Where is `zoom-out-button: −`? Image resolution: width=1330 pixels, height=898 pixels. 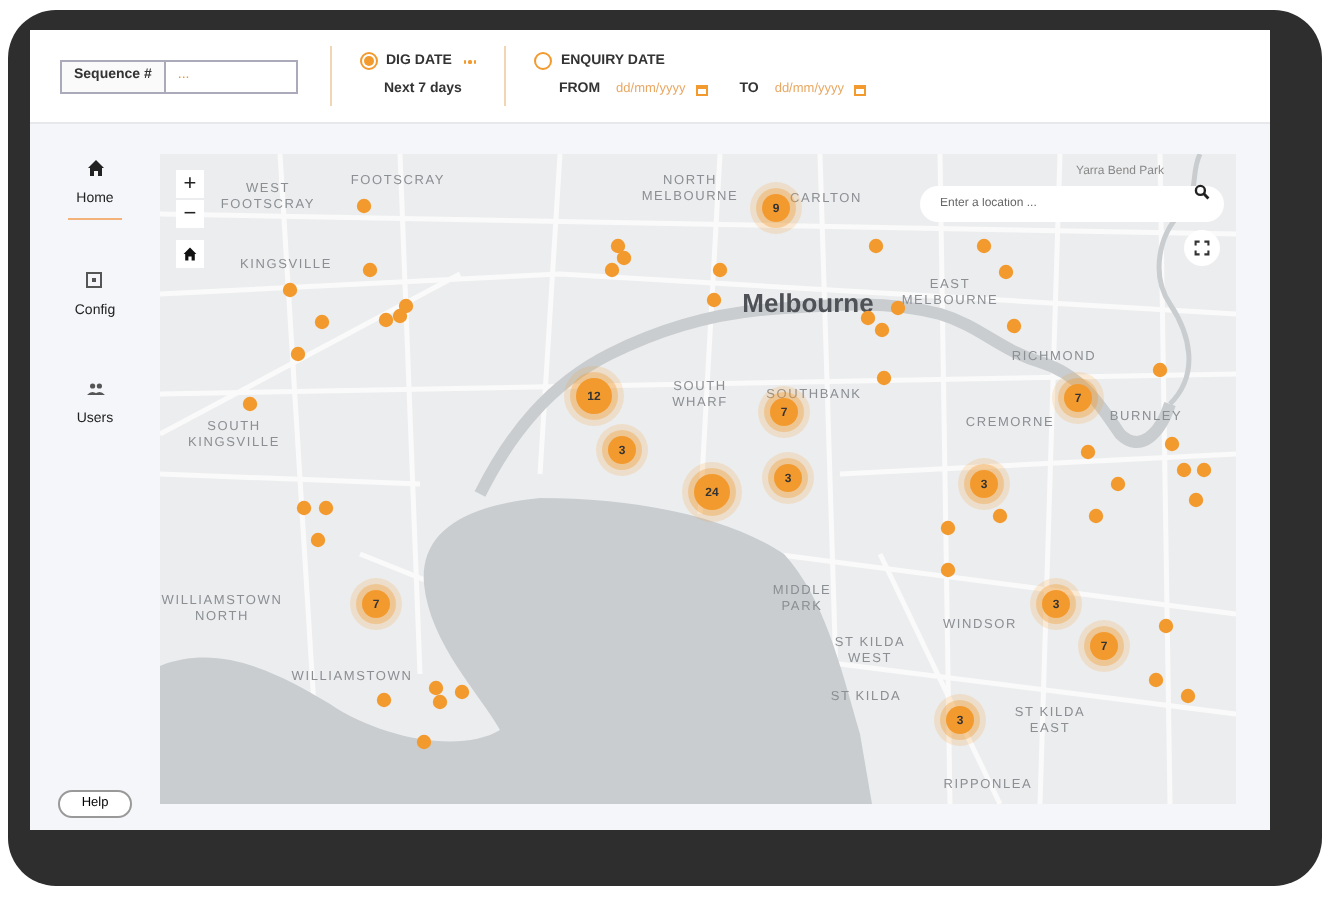 zoom-out-button: − is located at coordinates (190, 214).